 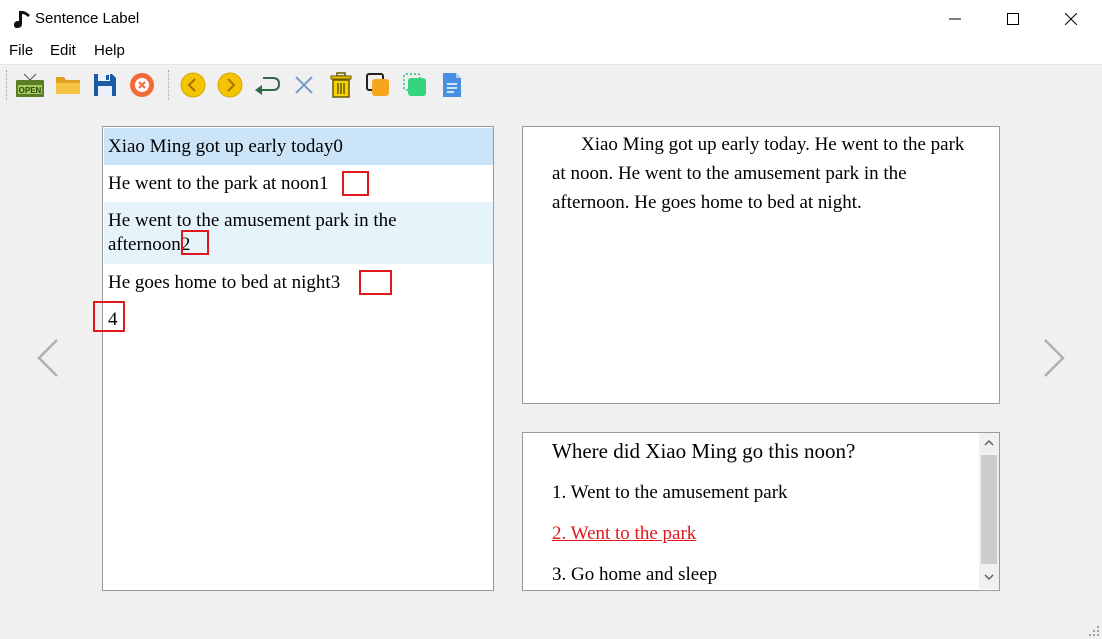 I want to click on sentence-row-3: He goes home to bed at night3, so click(x=298, y=282).